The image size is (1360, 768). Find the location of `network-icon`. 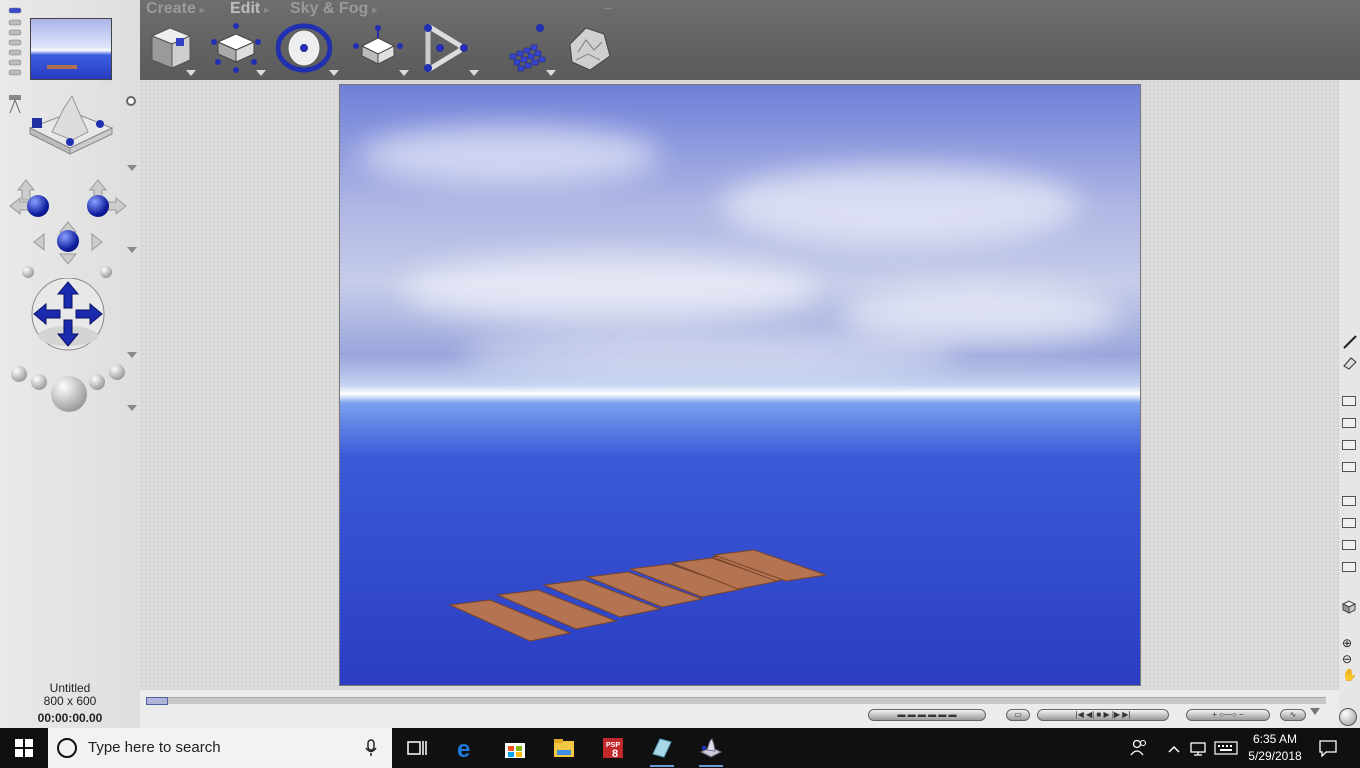

network-icon is located at coordinates (1199, 748).